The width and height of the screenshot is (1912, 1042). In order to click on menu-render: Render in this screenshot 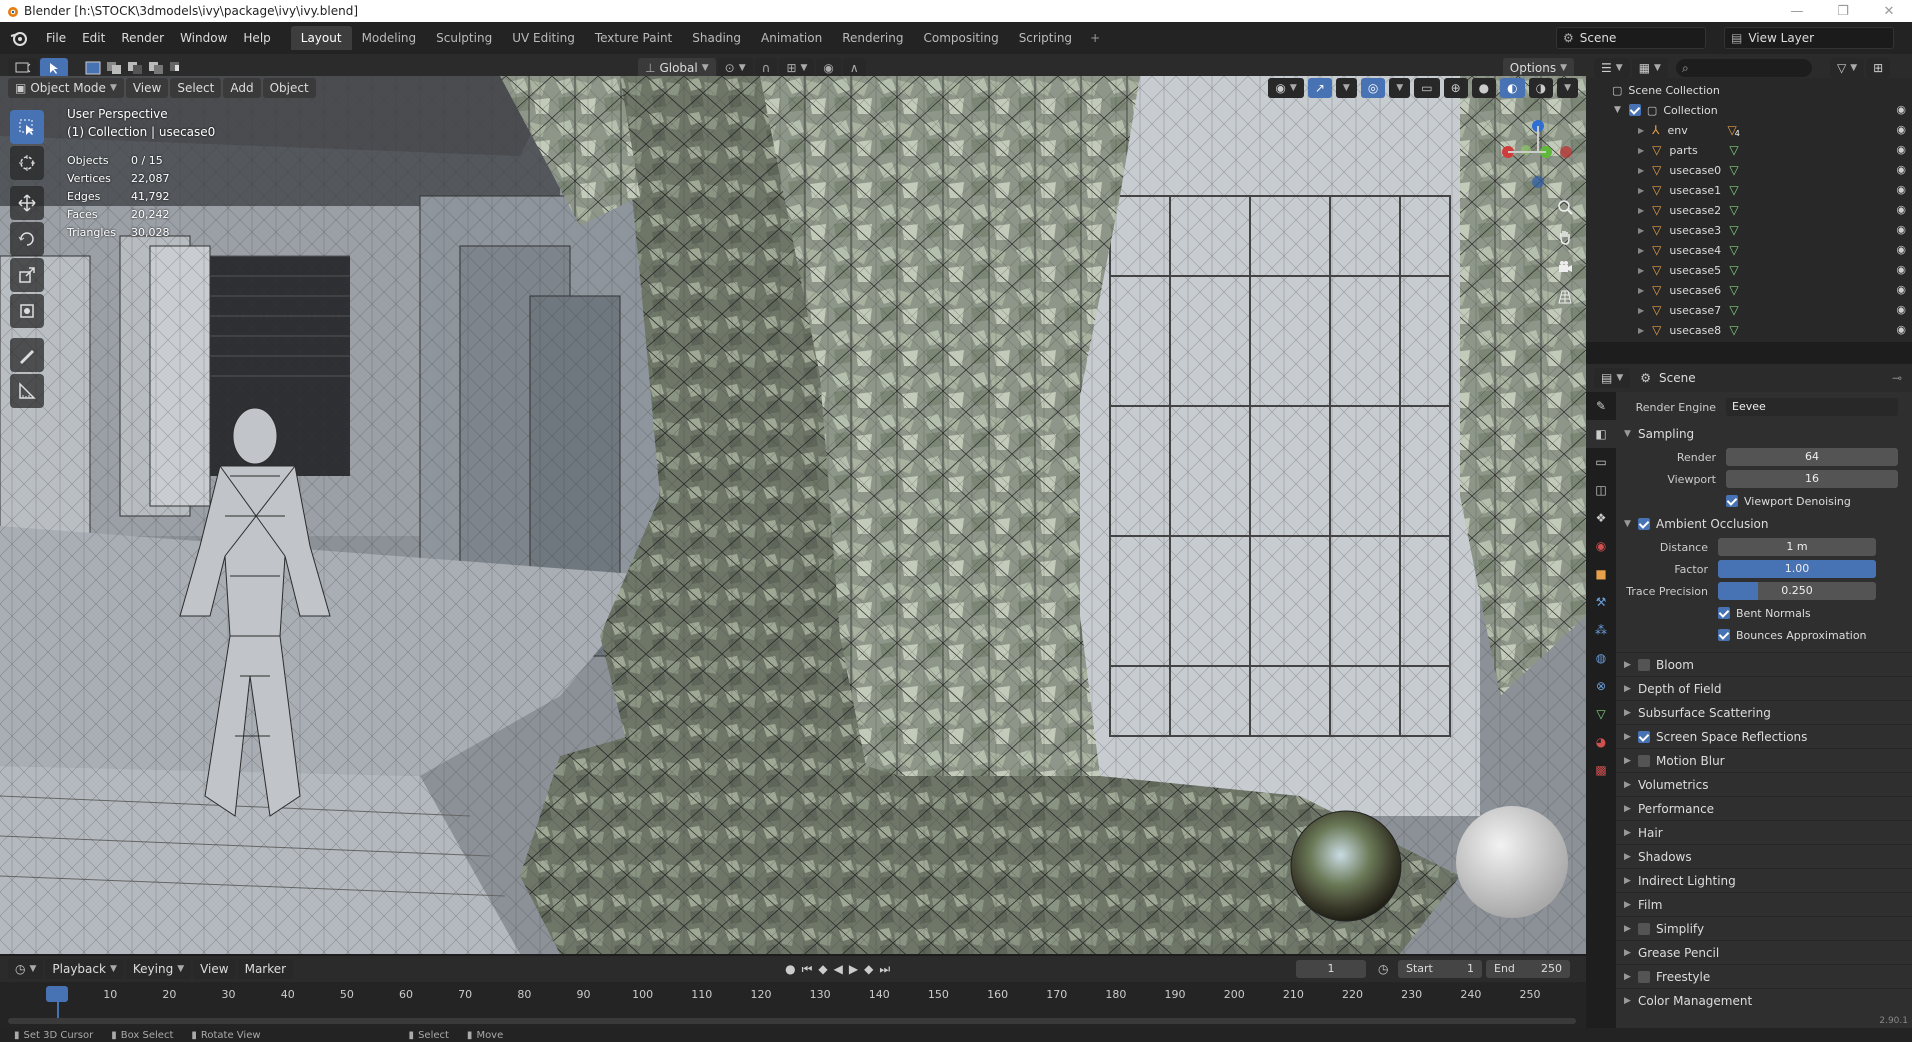, I will do `click(142, 38)`.